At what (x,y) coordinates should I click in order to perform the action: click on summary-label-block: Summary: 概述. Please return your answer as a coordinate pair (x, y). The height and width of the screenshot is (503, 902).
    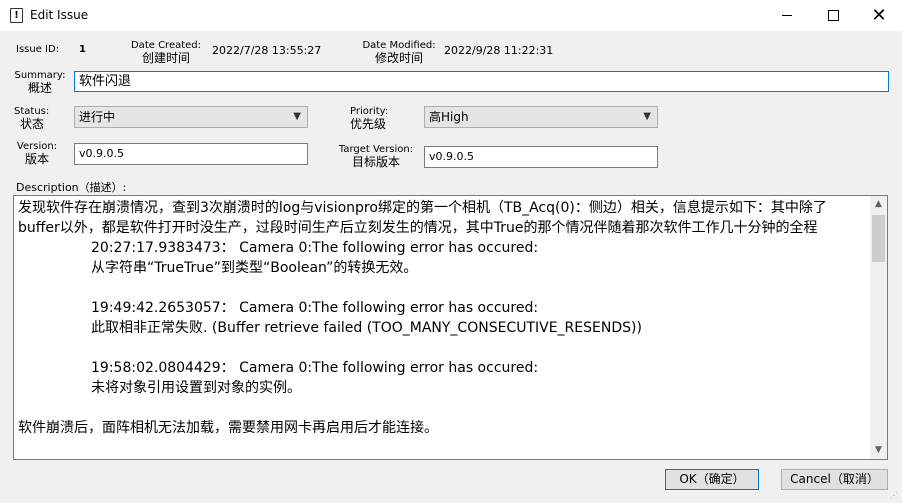
    Looking at the image, I should click on (40, 82).